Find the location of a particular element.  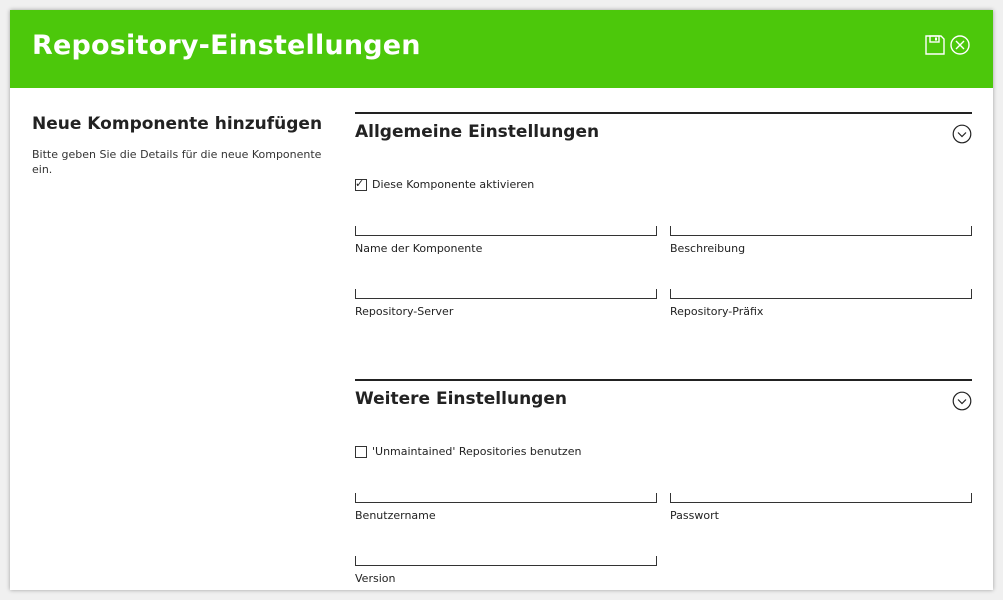

unmaintained-repositories-checkbox: 'Unmaintained' Repositories benutzen is located at coordinates (468, 451).